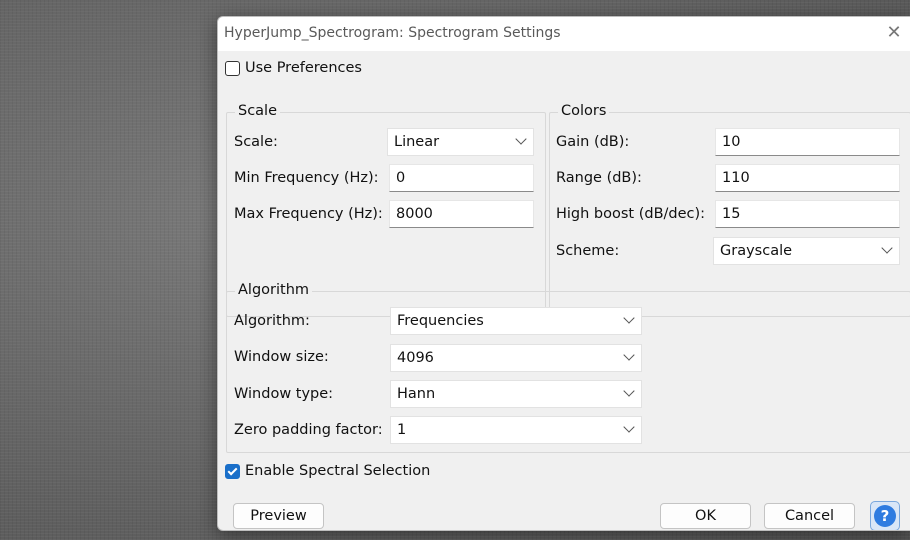 This screenshot has width=910, height=540. I want to click on min-frequency-input: 0, so click(461, 178).